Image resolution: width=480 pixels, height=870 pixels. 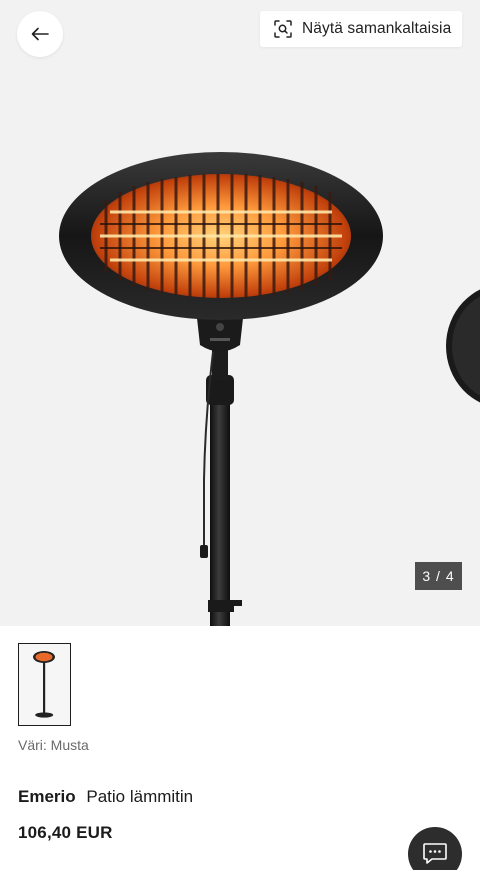 I want to click on product-title: Emerio Patio lämmitin, so click(x=105, y=797).